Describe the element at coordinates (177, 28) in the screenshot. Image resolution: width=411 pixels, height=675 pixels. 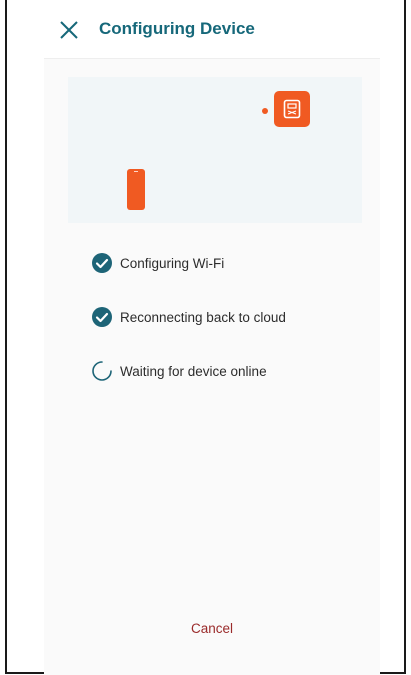
I see `page-title: Configuring Device` at that location.